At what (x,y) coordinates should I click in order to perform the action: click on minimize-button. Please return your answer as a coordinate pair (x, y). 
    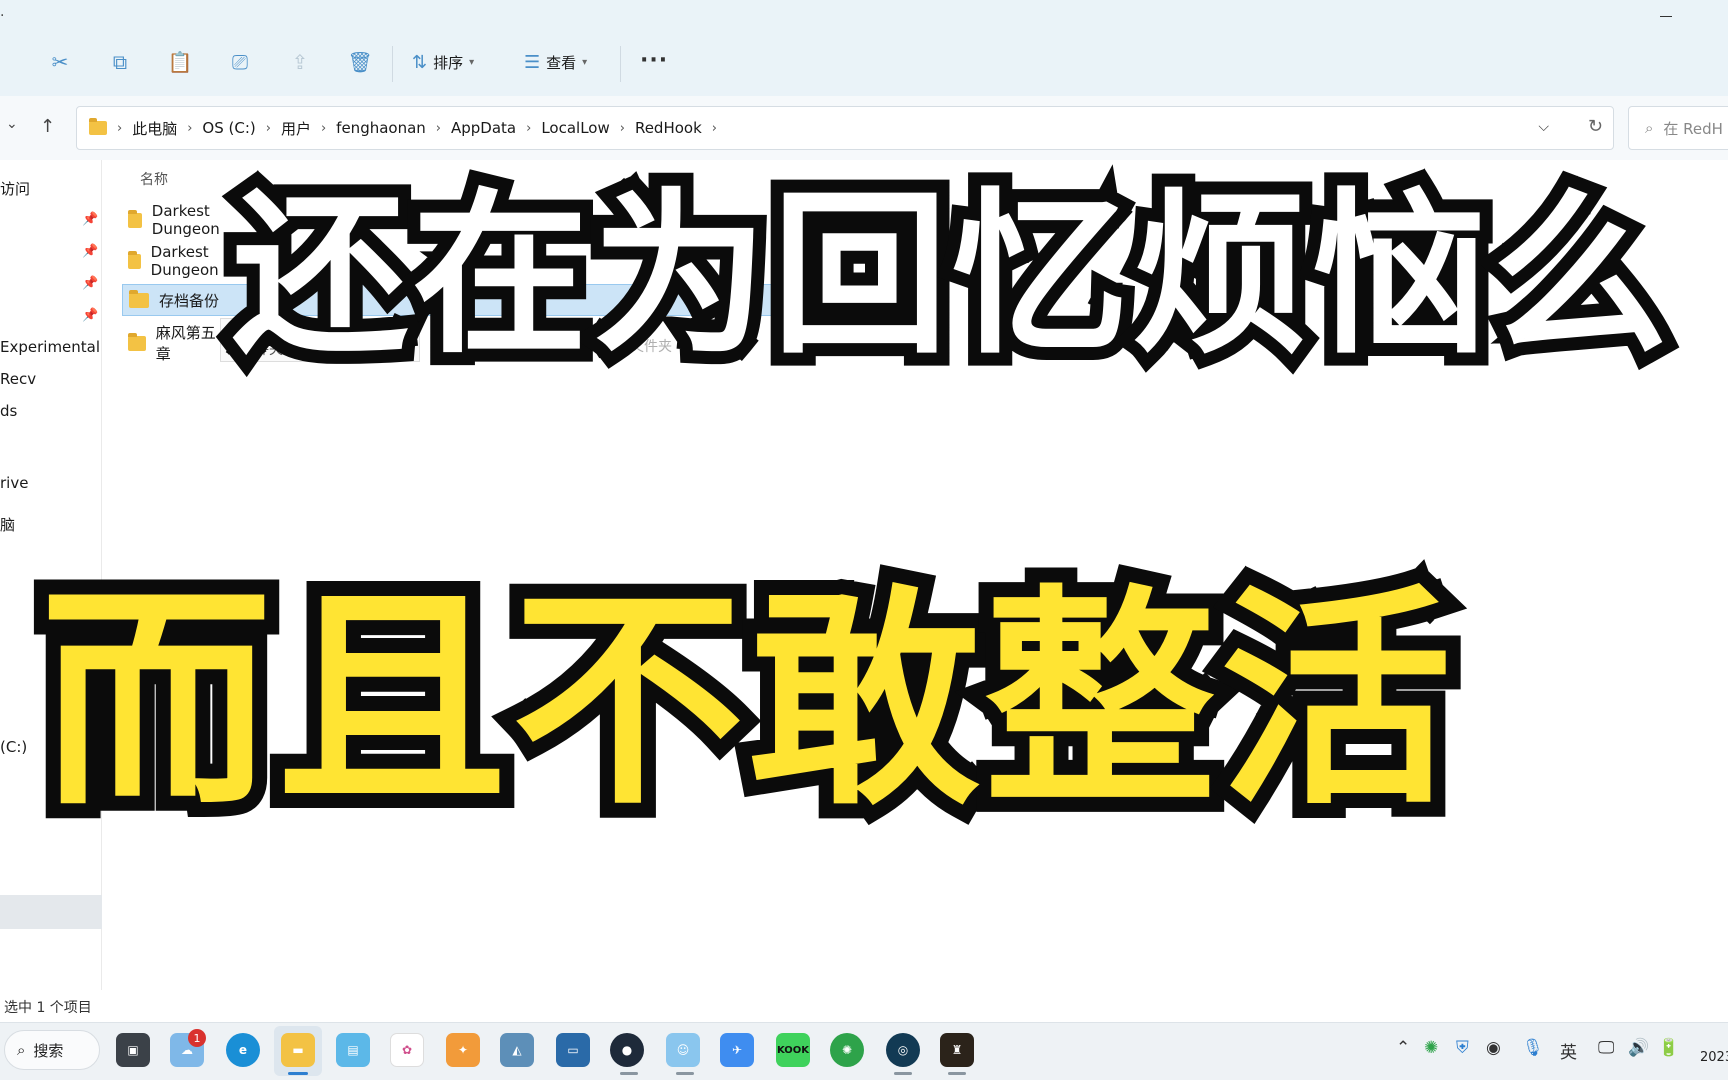
    Looking at the image, I should click on (1666, 16).